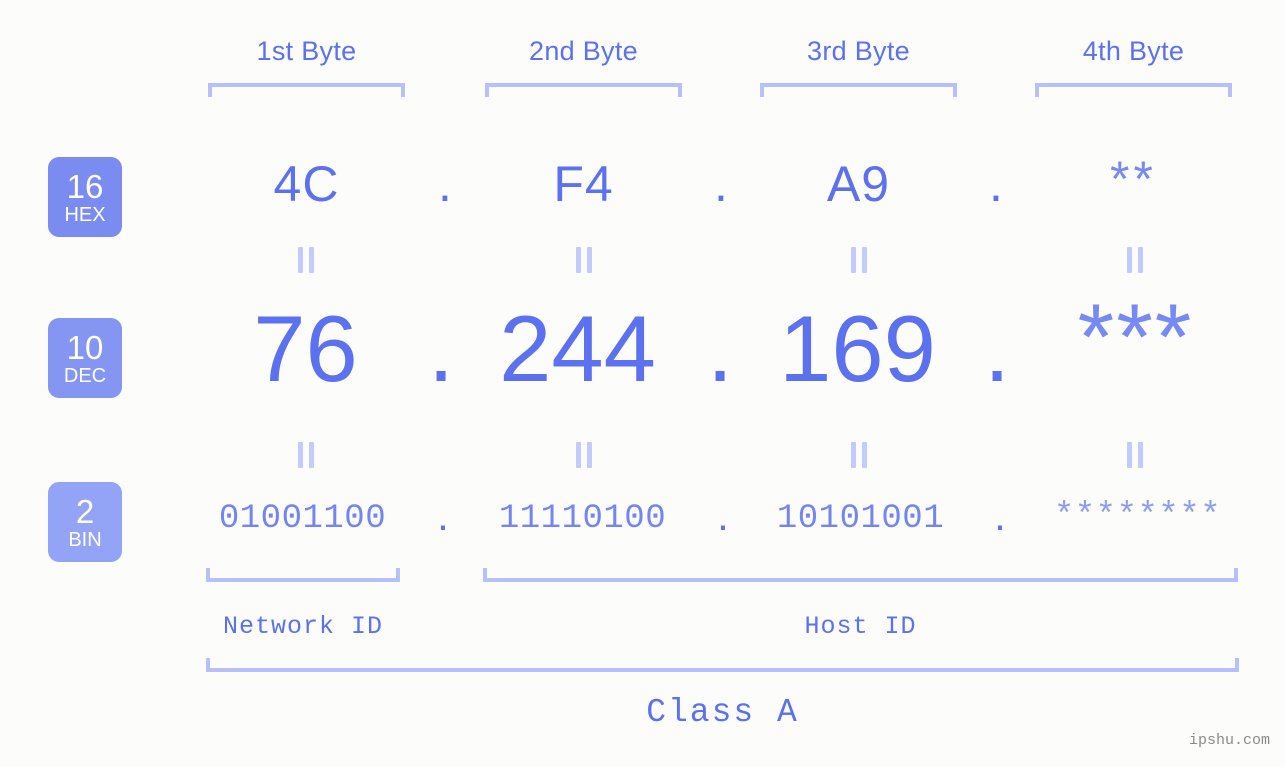 The image size is (1285, 767). I want to click on bin-byte-1: 01001100, so click(302, 519).